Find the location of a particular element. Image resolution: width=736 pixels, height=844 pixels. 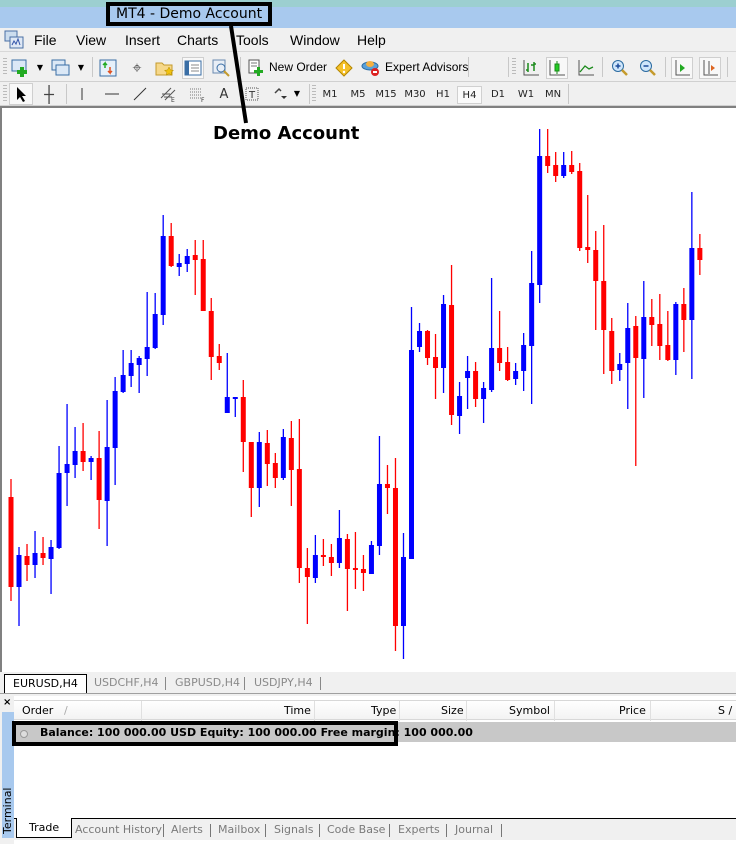

tab-account-history: Account History is located at coordinates (118, 830).